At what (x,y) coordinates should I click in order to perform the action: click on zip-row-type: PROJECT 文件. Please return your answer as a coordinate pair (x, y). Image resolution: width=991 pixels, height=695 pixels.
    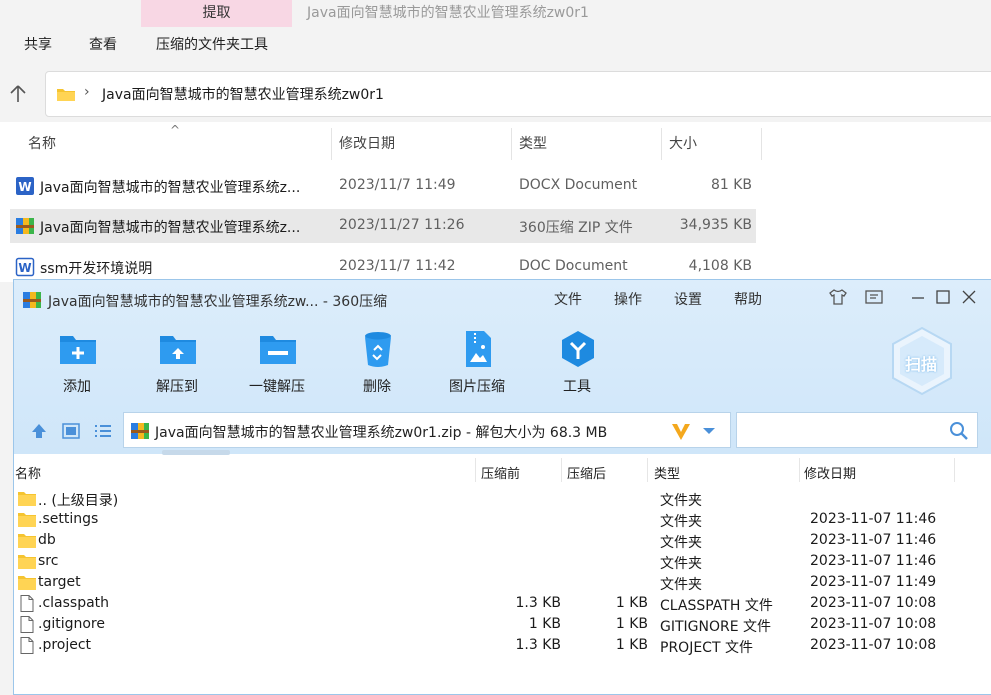
    Looking at the image, I should click on (706, 648).